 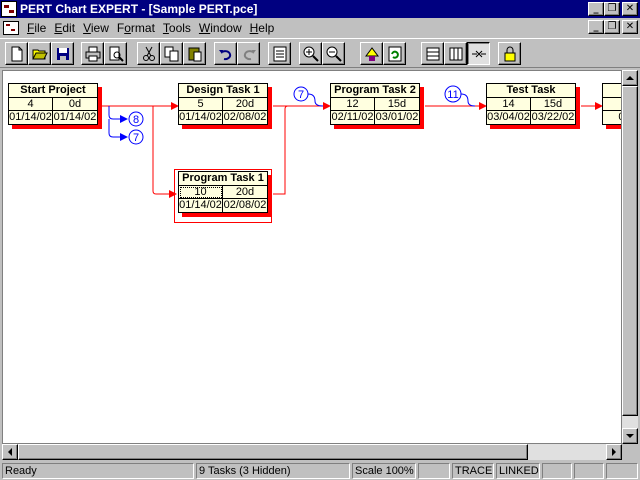 What do you see at coordinates (612, 117) in the screenshot?
I see `task-start-date: 03` at bounding box center [612, 117].